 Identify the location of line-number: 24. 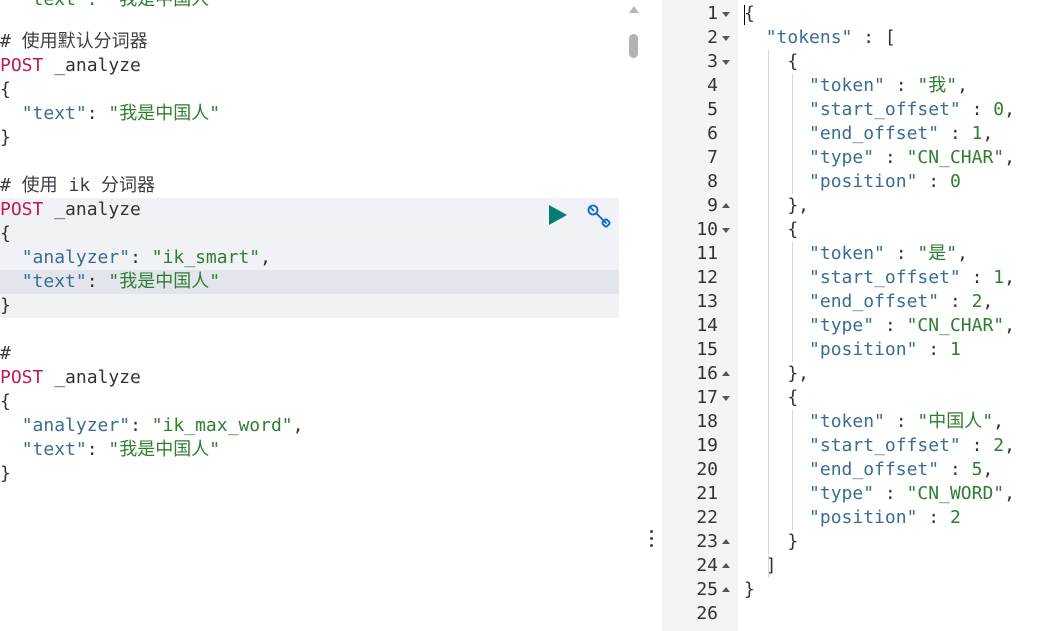
(707, 565).